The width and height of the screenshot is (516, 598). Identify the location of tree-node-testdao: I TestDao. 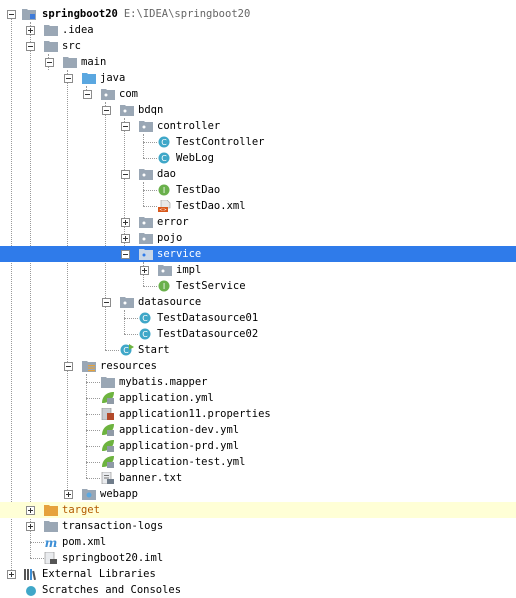
(258, 190).